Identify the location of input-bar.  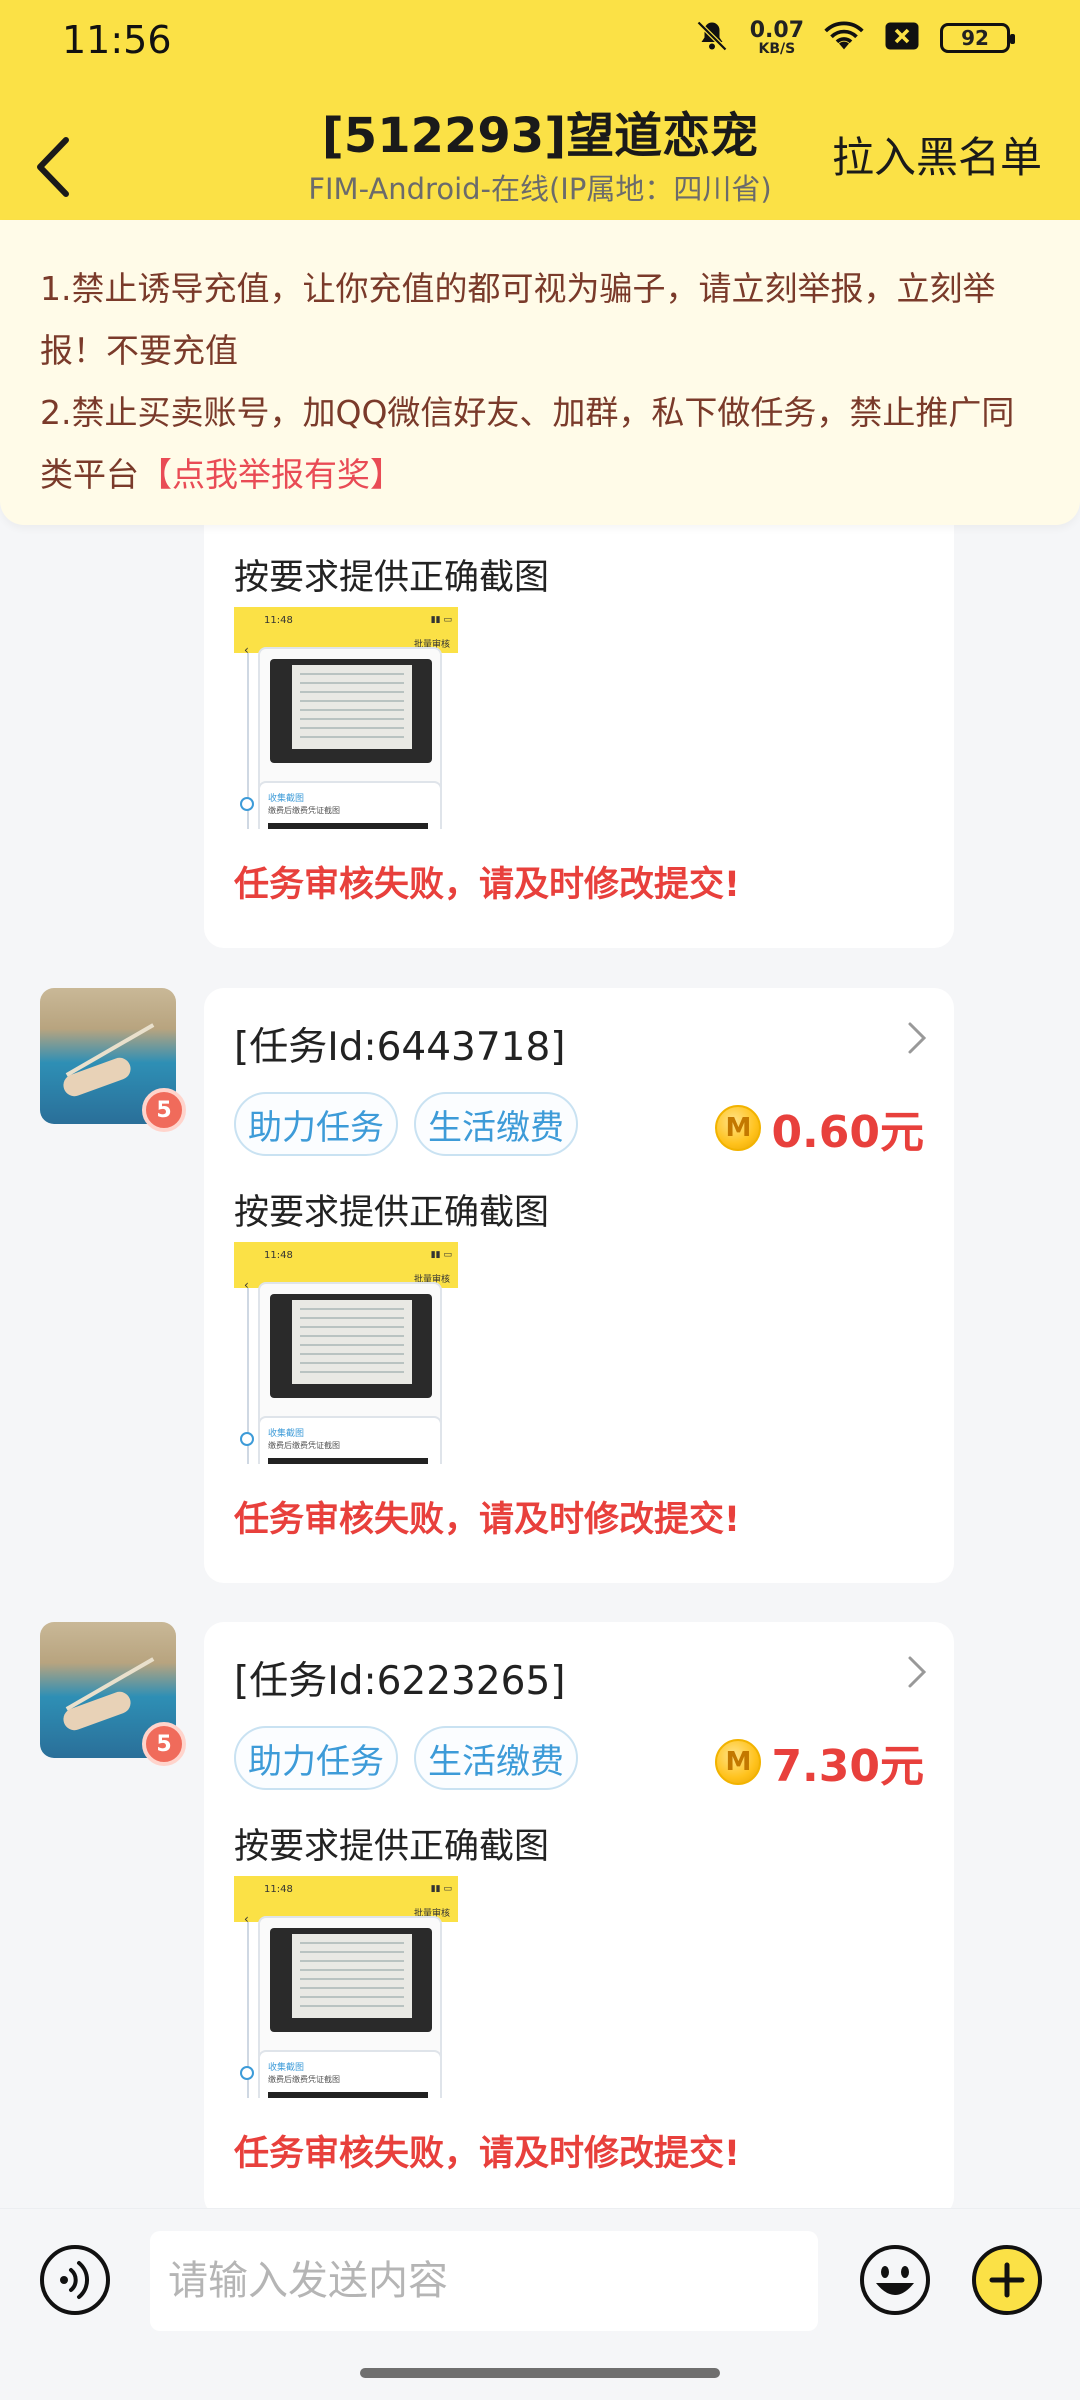
(540, 2279).